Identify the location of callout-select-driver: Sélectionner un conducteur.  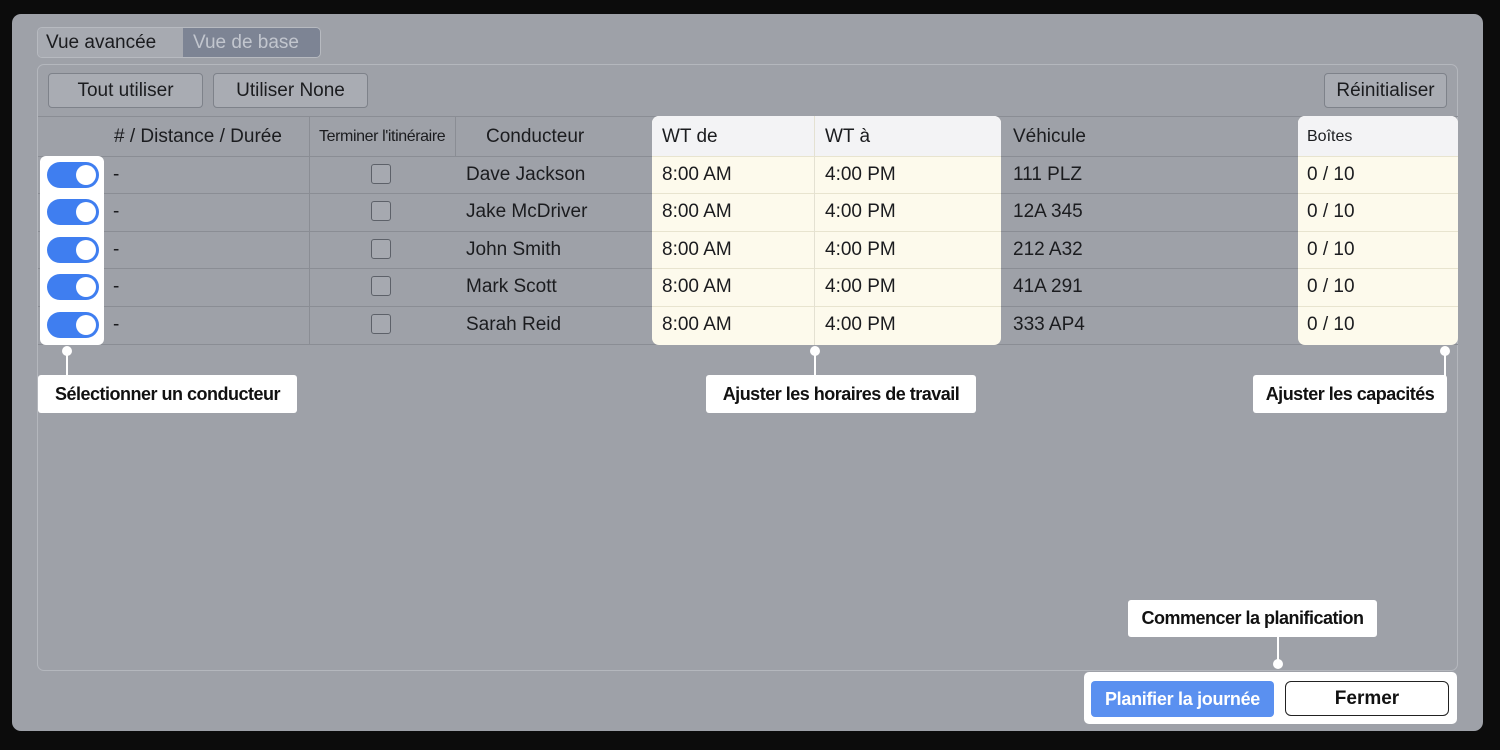
(167, 394).